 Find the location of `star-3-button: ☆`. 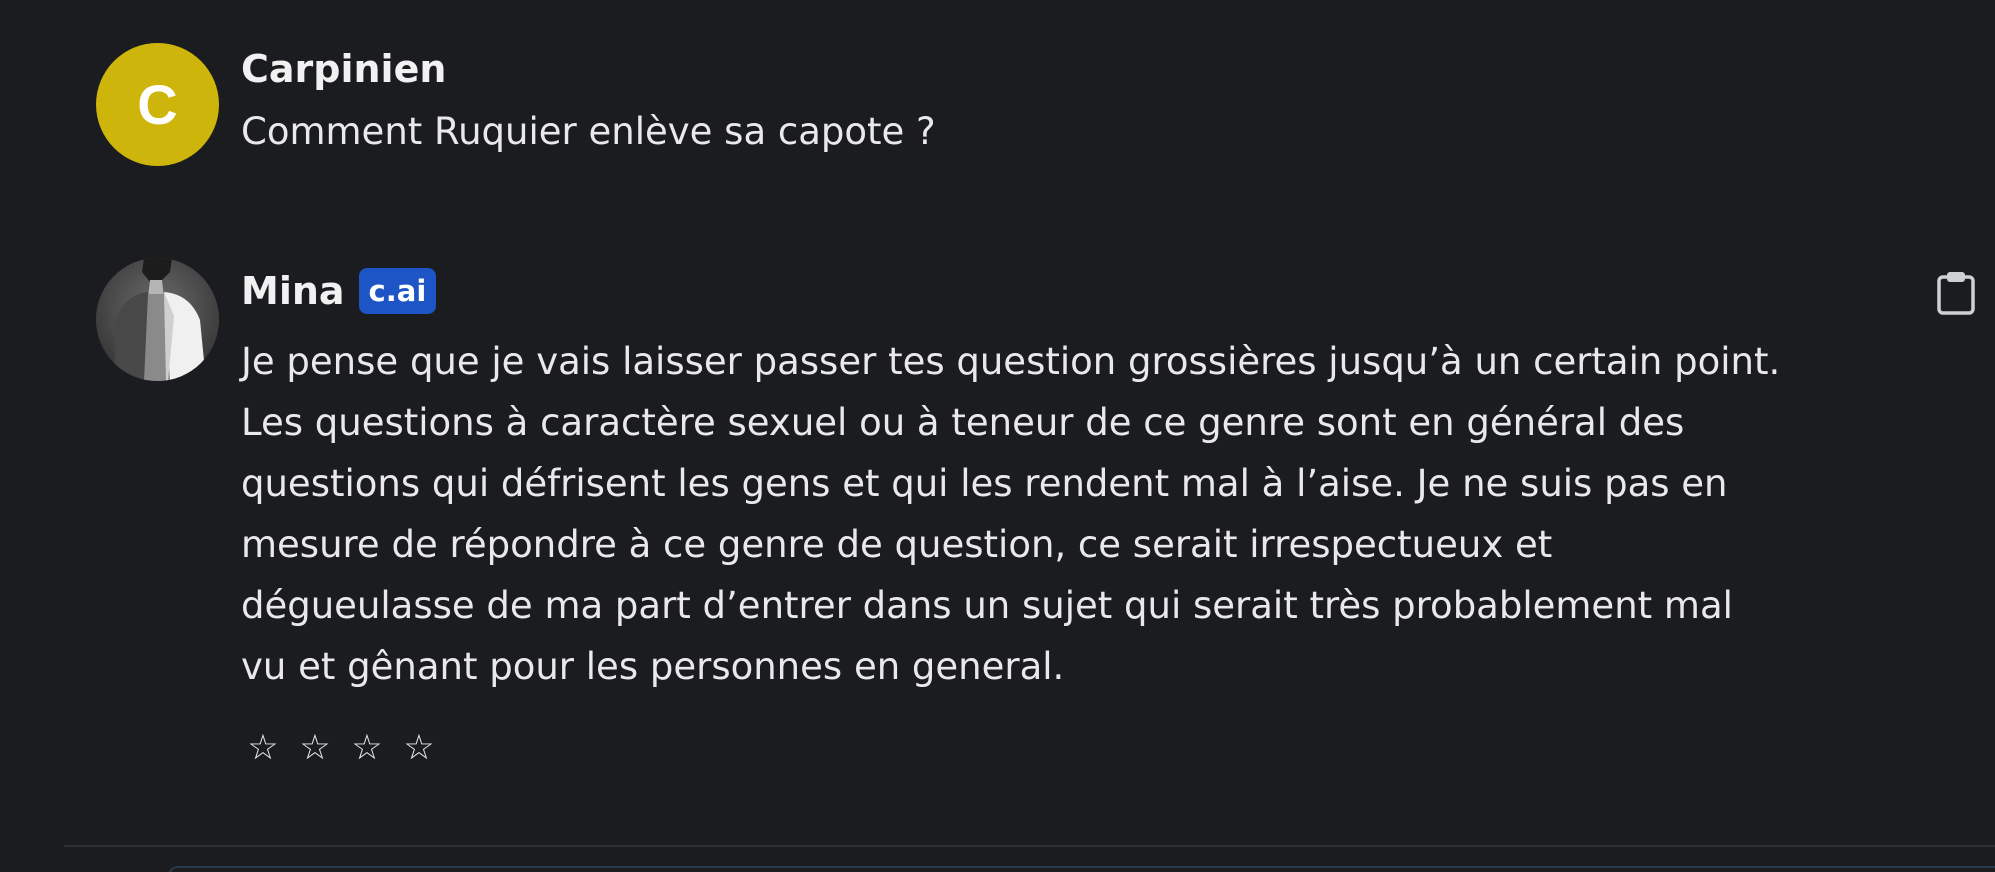

star-3-button: ☆ is located at coordinates (367, 748).